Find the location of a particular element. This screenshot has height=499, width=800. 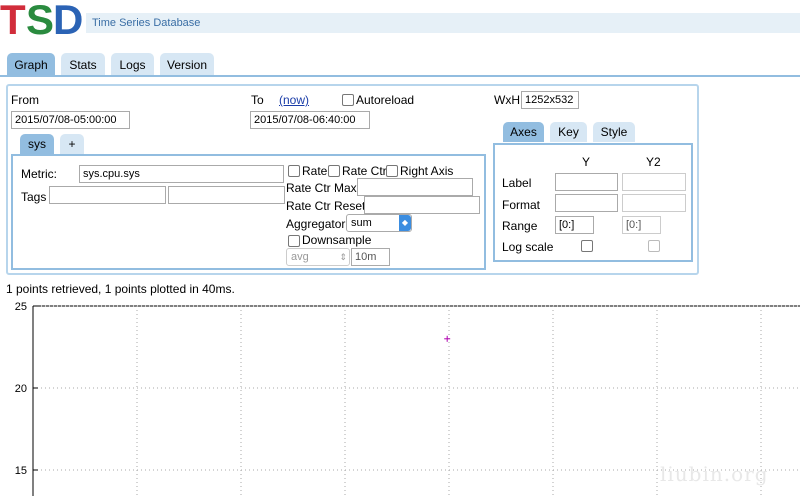

right-axis-checkbox is located at coordinates (392, 171).